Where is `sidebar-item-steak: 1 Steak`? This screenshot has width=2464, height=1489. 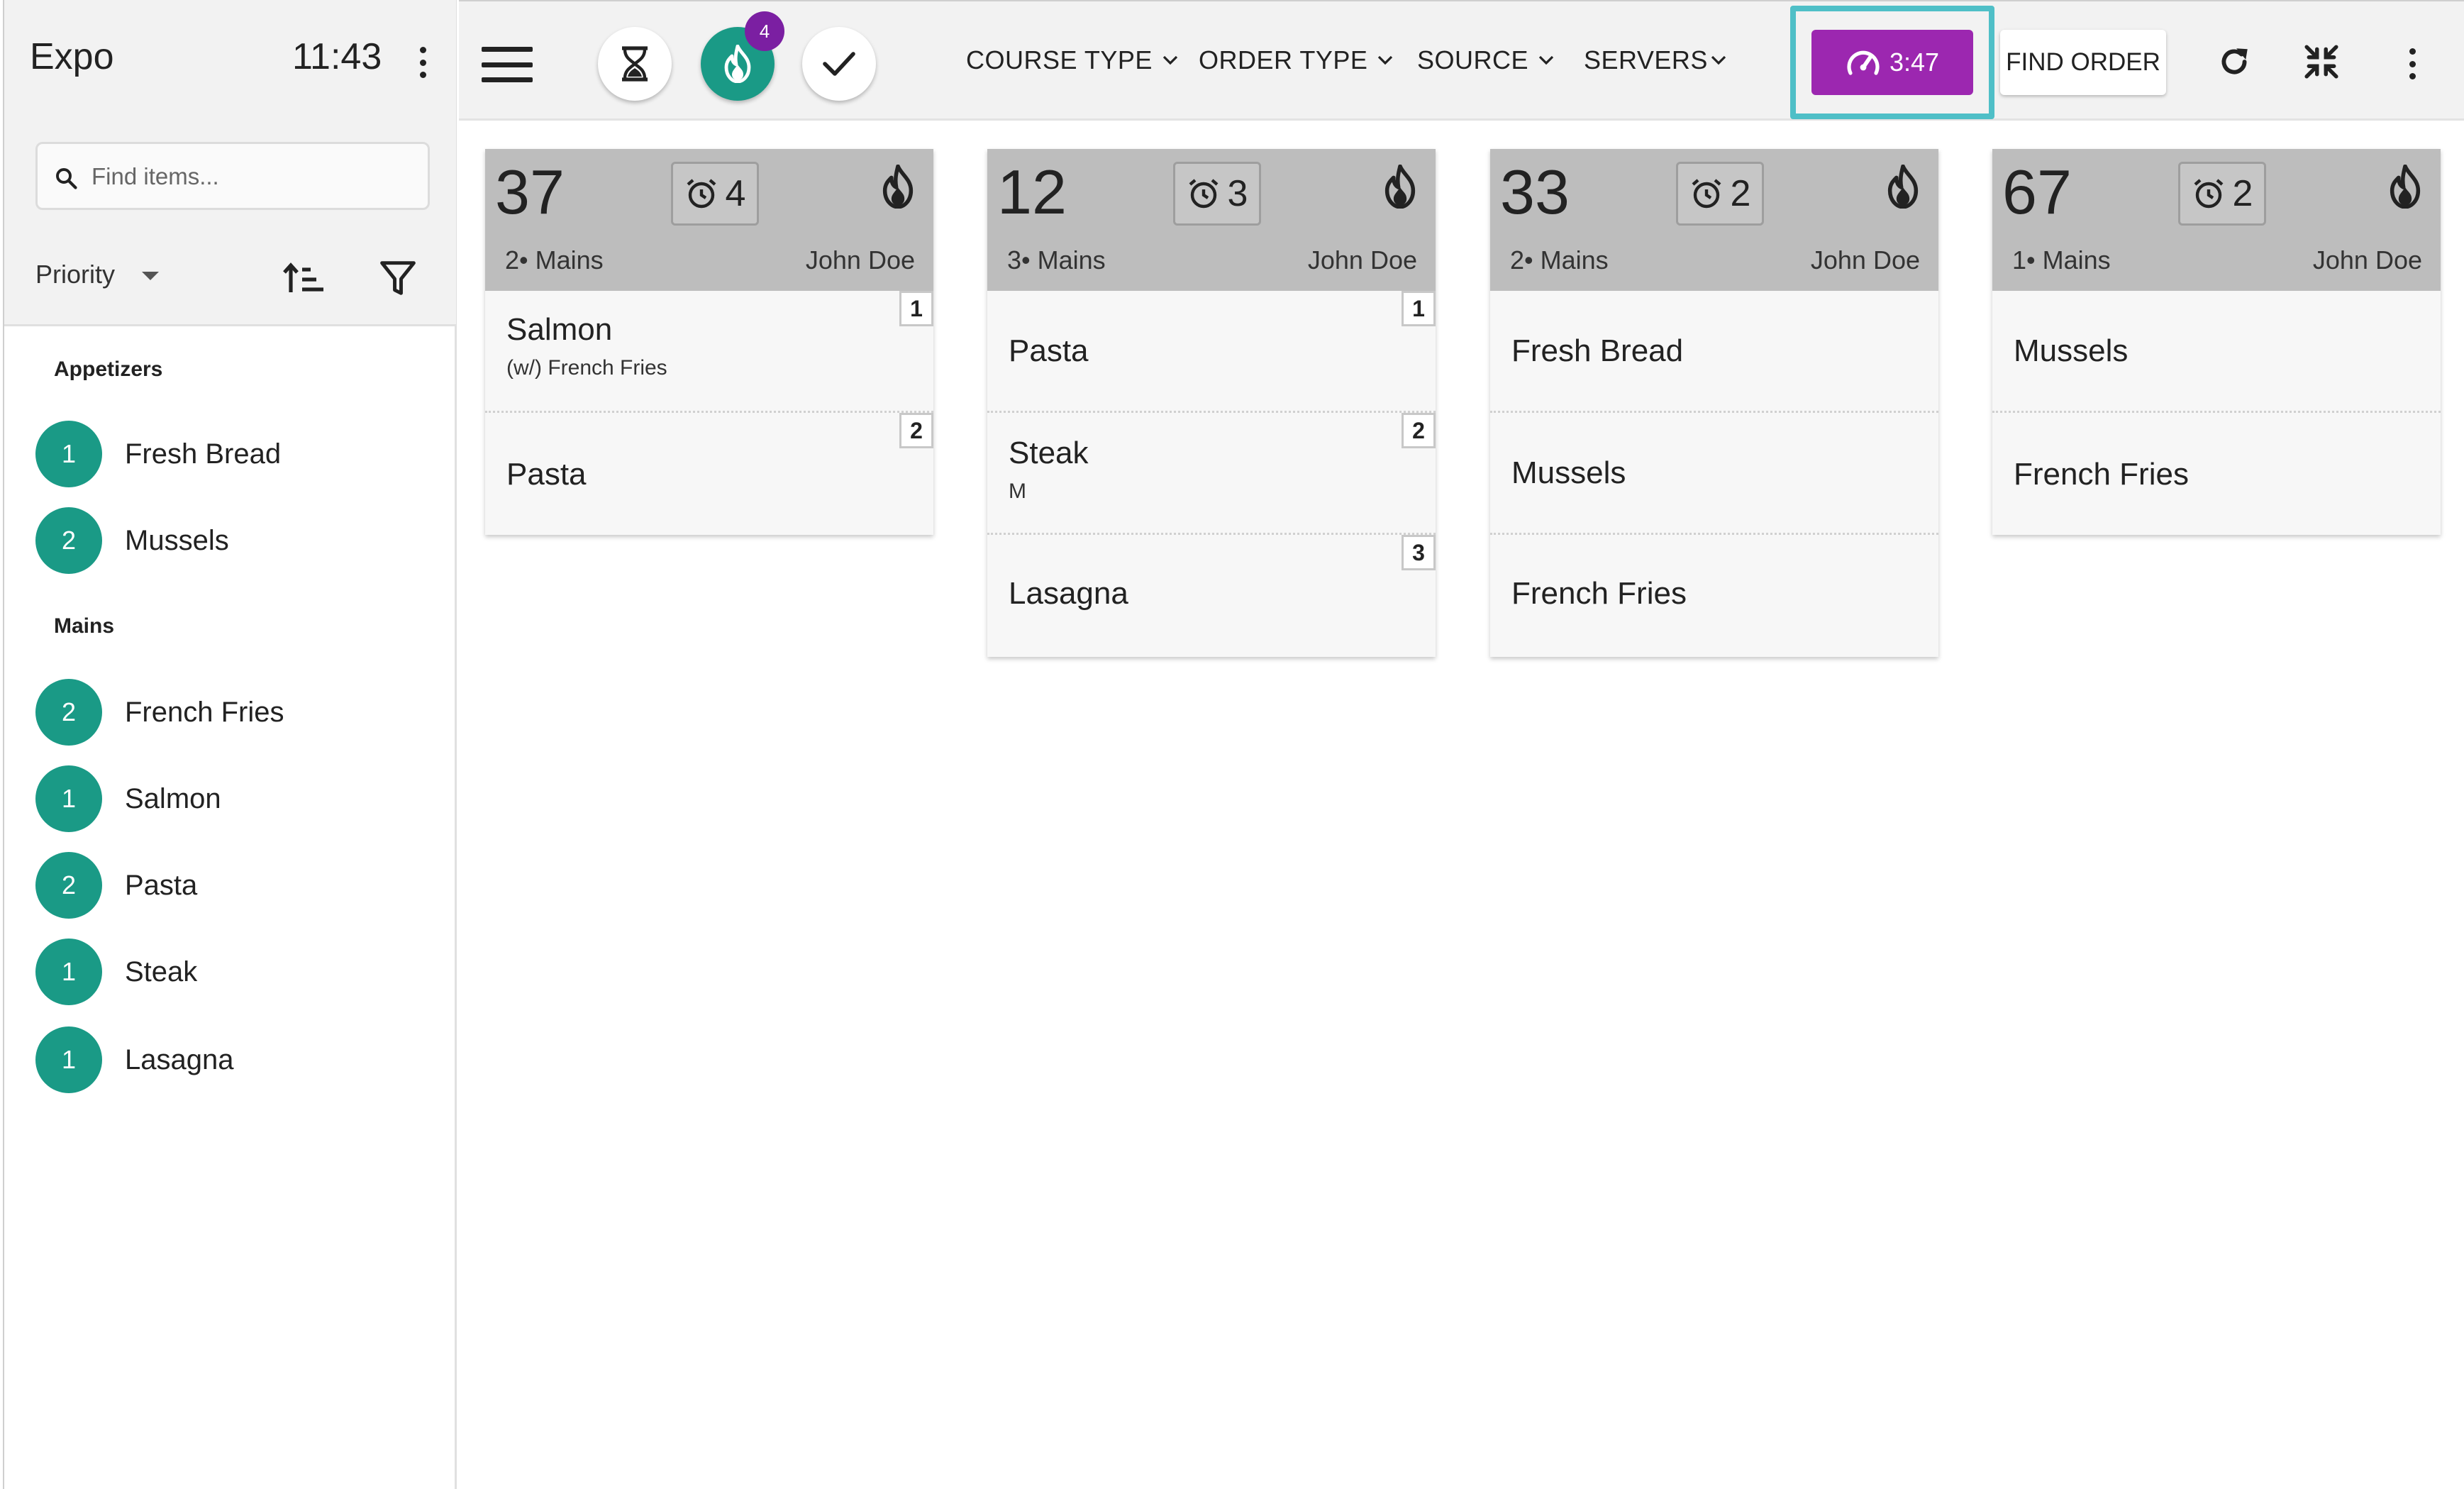 sidebar-item-steak: 1 Steak is located at coordinates (116, 971).